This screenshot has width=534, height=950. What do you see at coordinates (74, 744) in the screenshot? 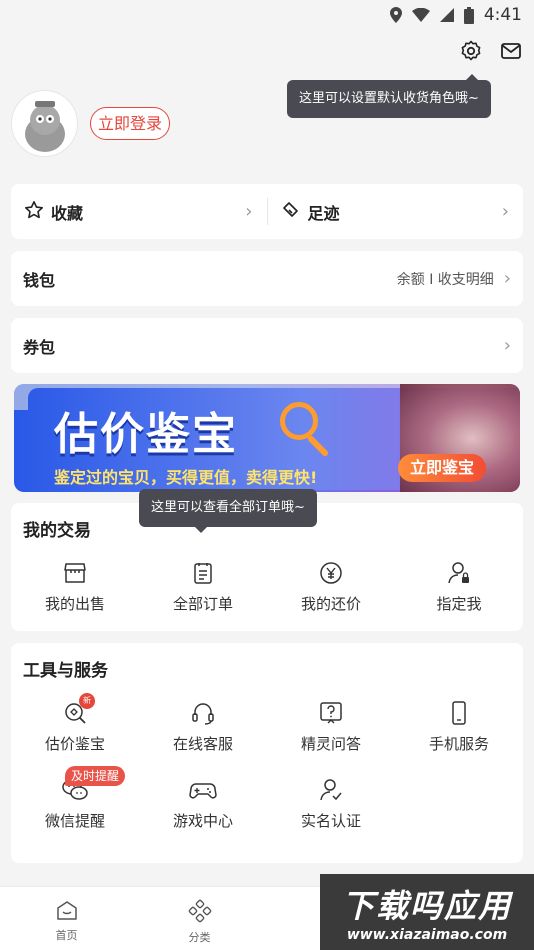
I see `tool-item-label: 估价鉴宝` at bounding box center [74, 744].